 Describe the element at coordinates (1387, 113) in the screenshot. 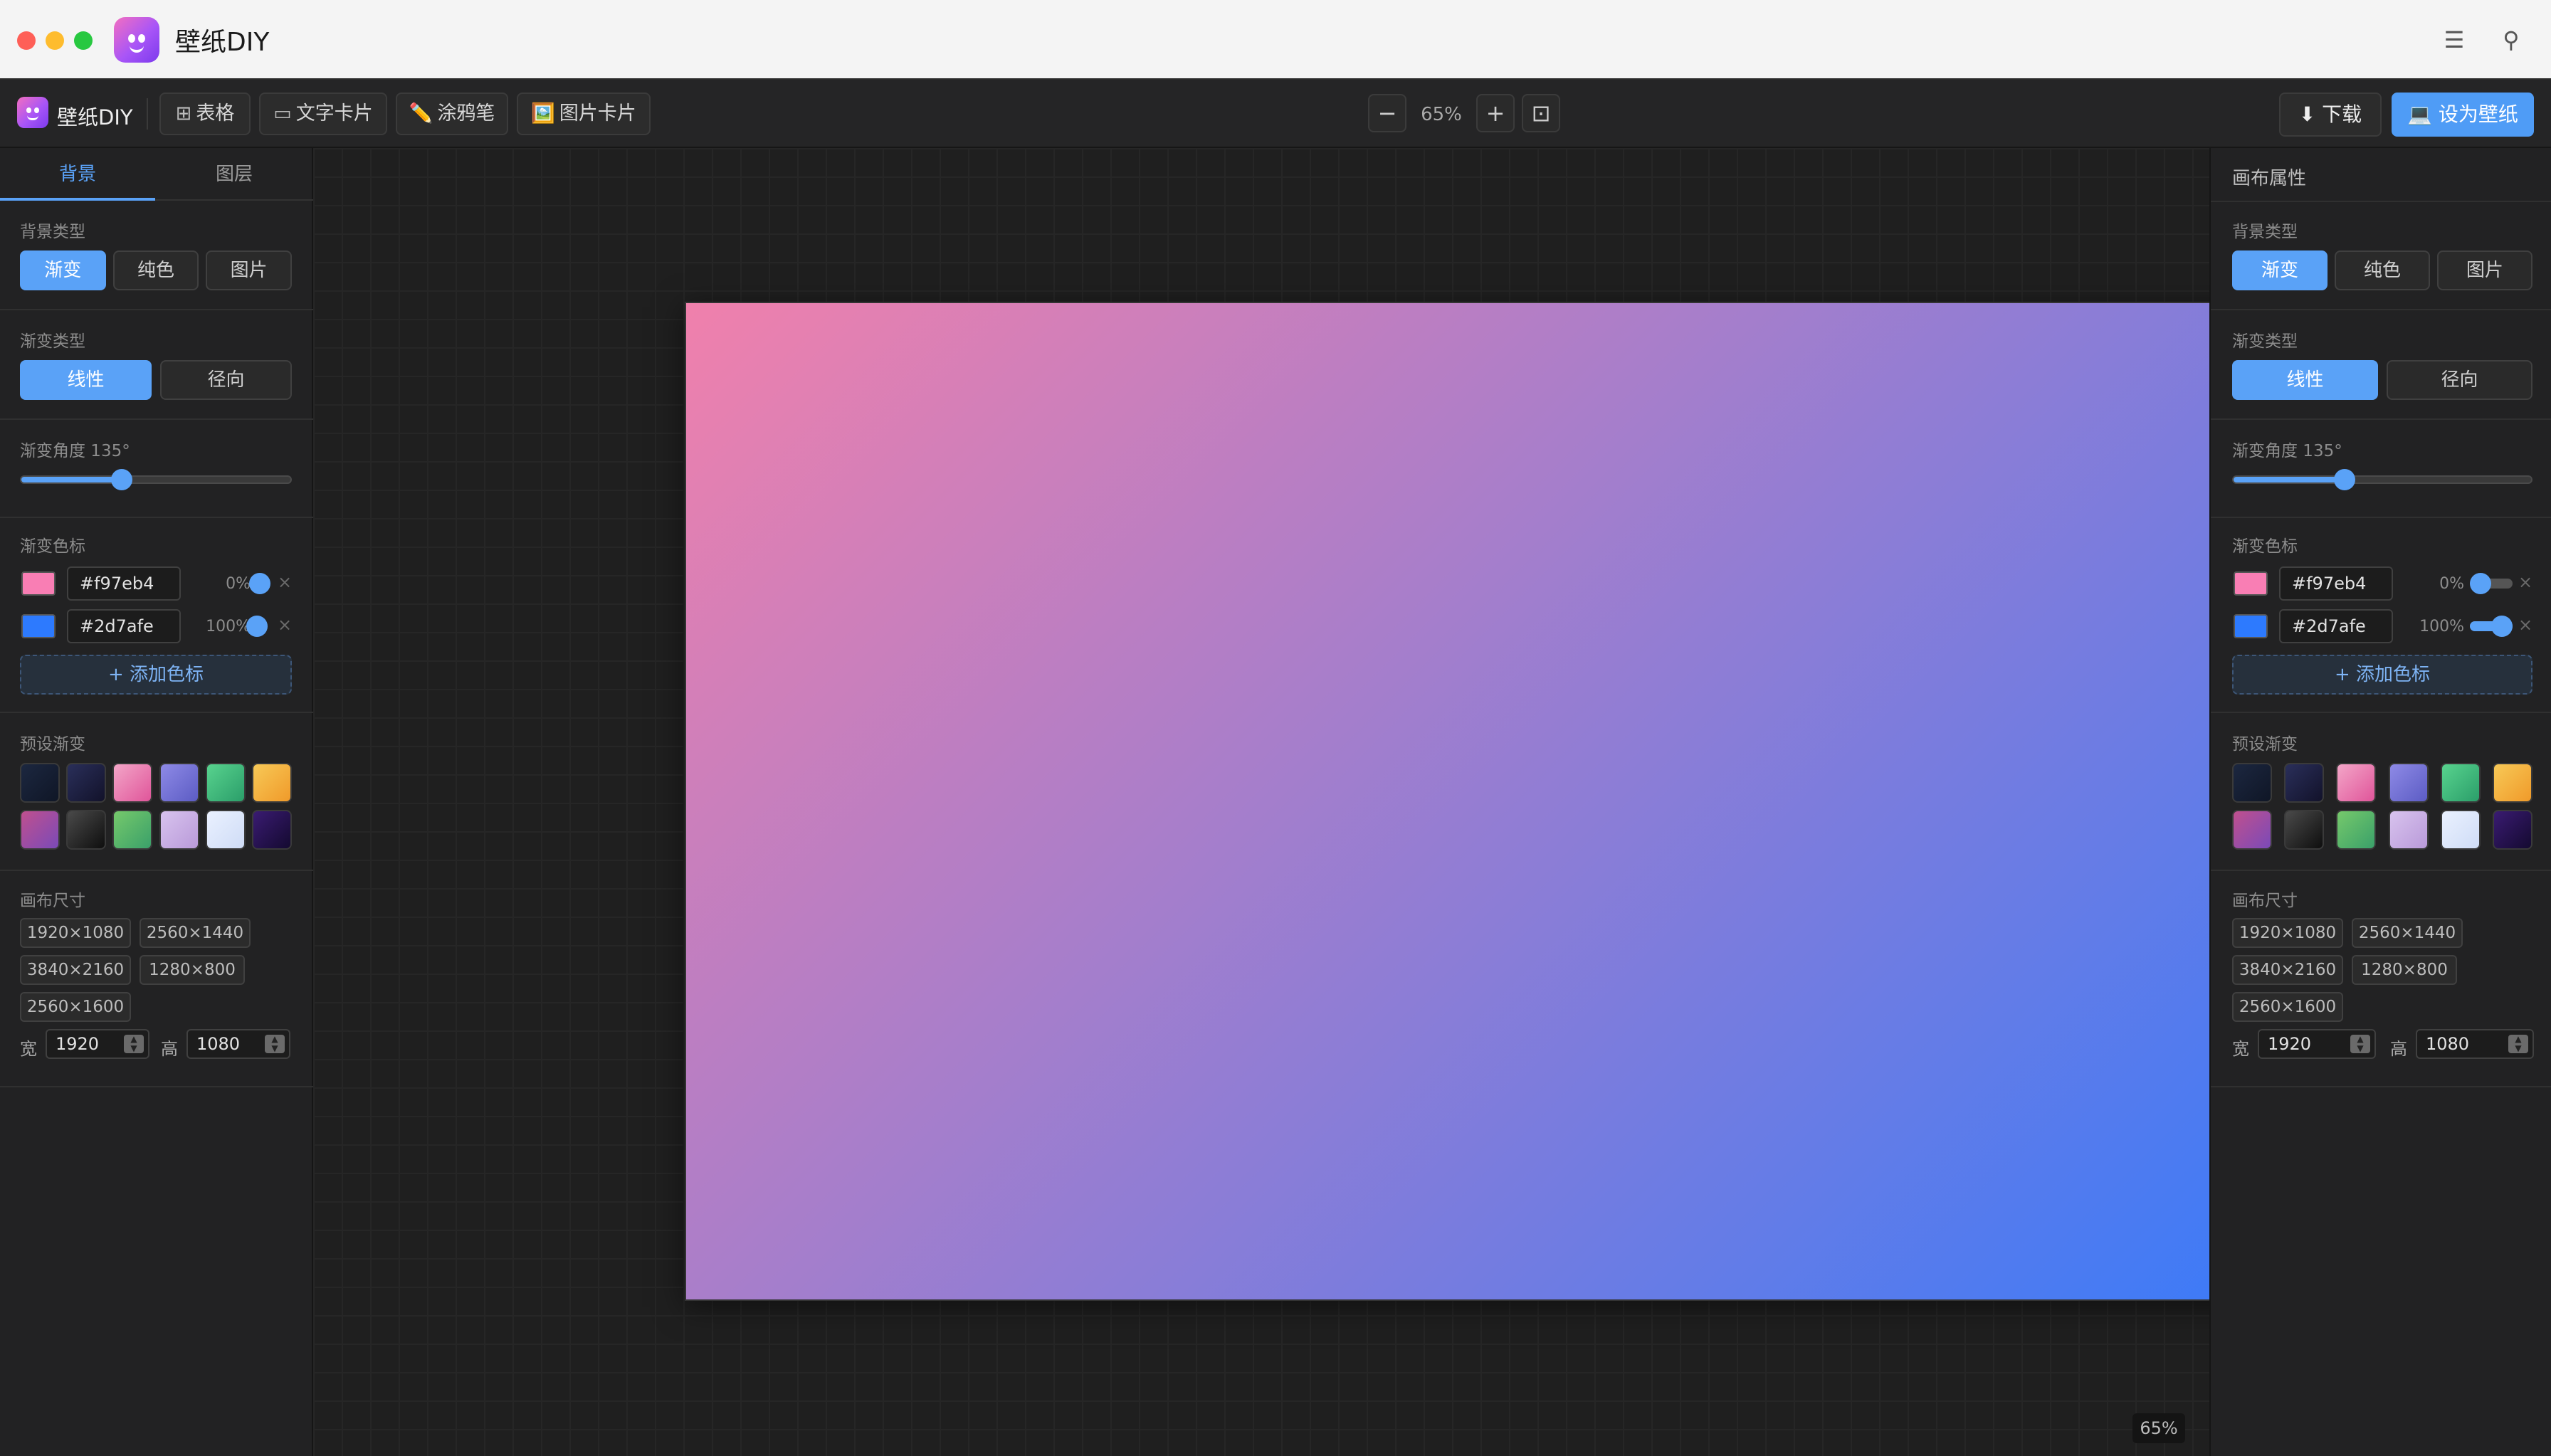

I see `zoom-out-button: −` at that location.